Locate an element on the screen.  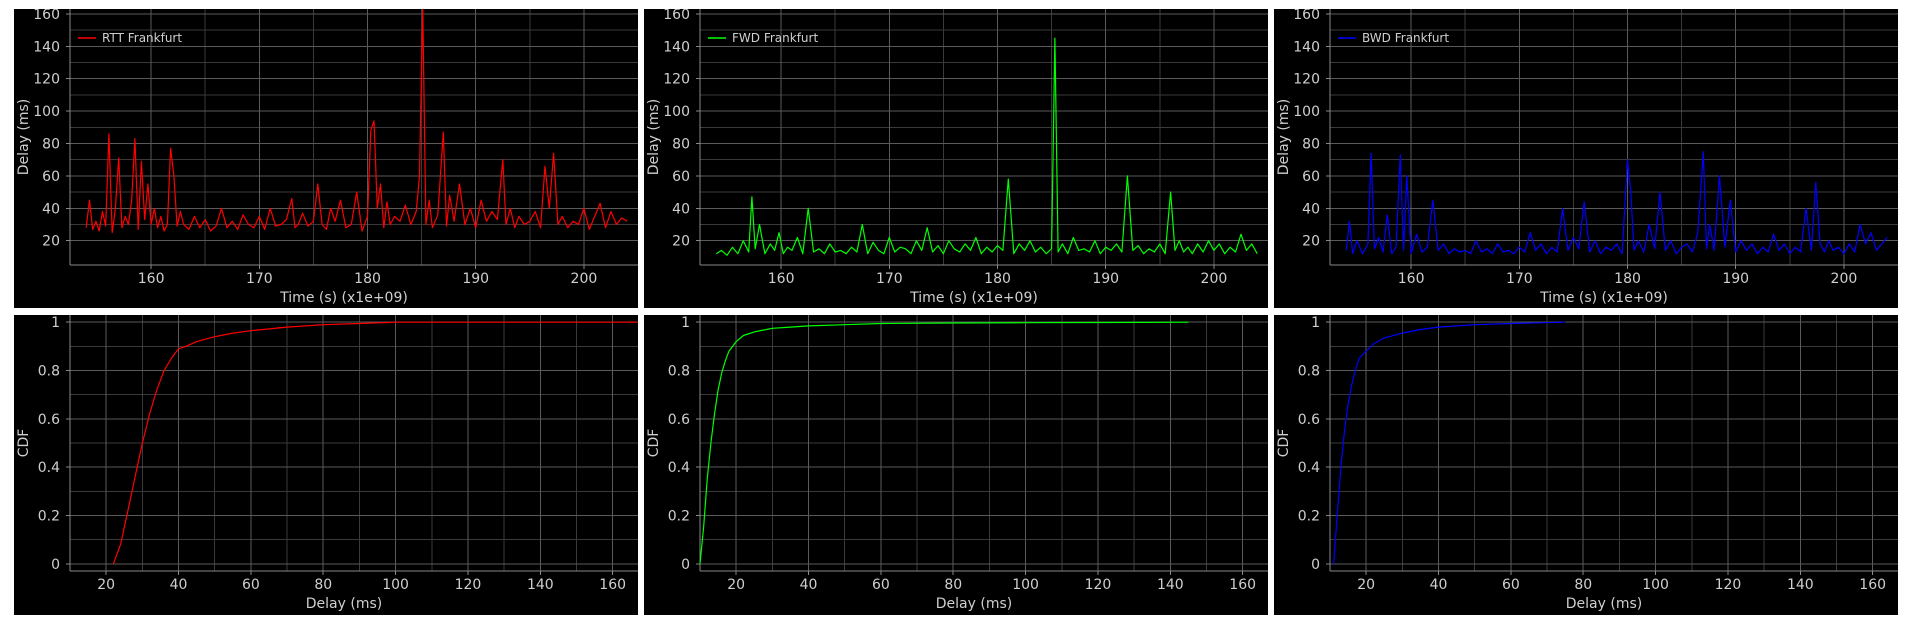
legend-label: RTT Frankfurt is located at coordinates (142, 38).